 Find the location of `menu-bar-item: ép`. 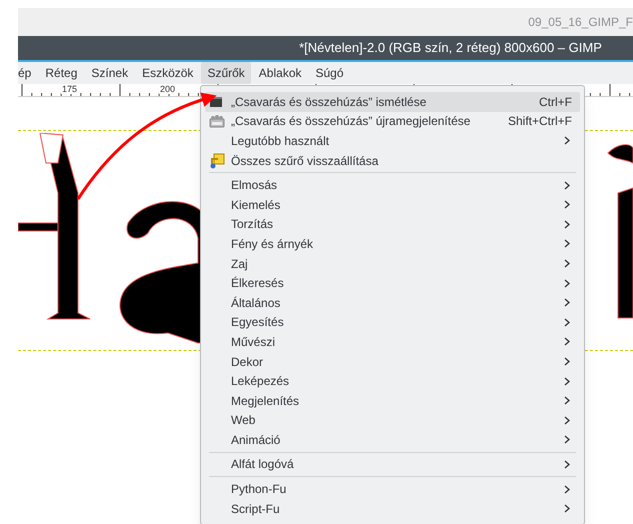

menu-bar-item: ép is located at coordinates (28, 73).